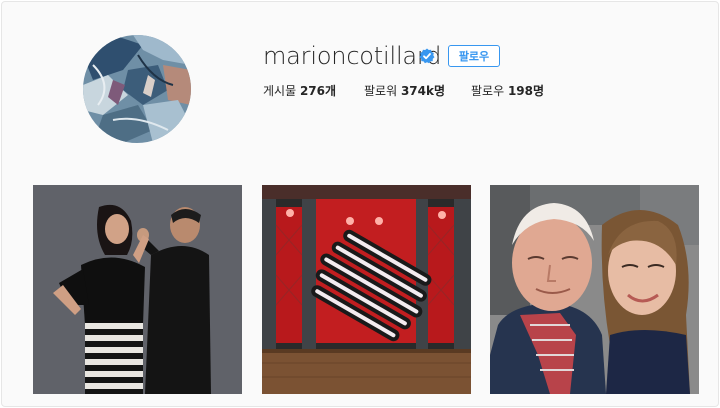 This screenshot has height=408, width=720. Describe the element at coordinates (488, 91) in the screenshot. I see `stat-following-label: 팔로우` at that location.